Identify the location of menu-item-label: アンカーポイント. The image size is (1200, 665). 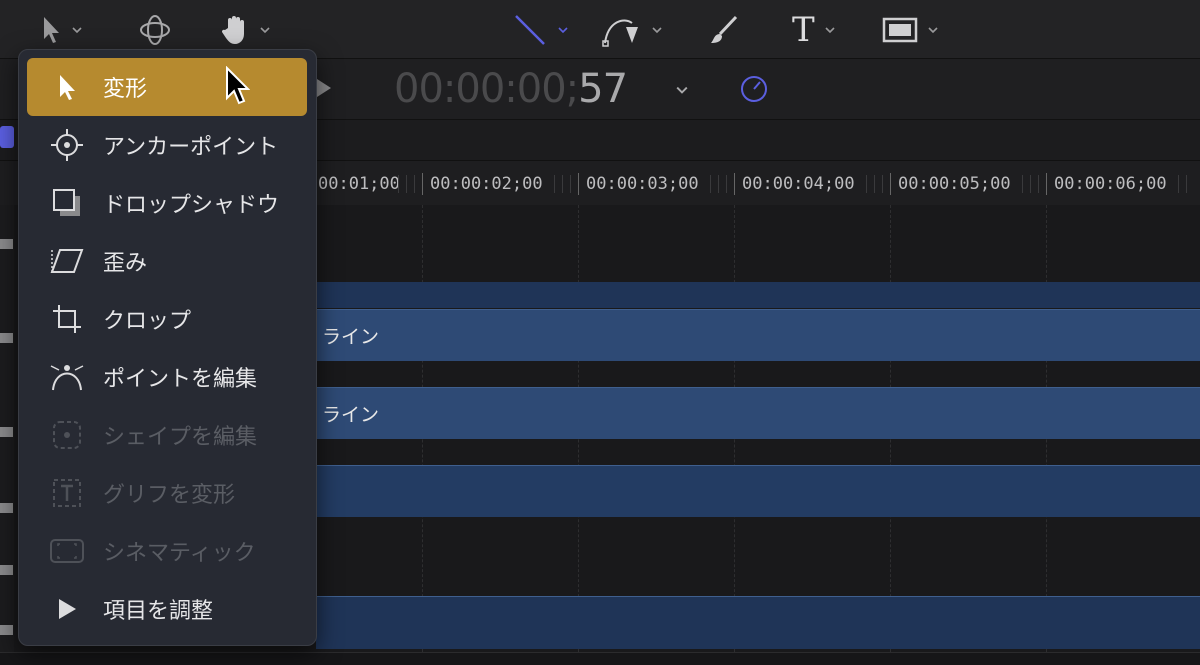
(191, 147).